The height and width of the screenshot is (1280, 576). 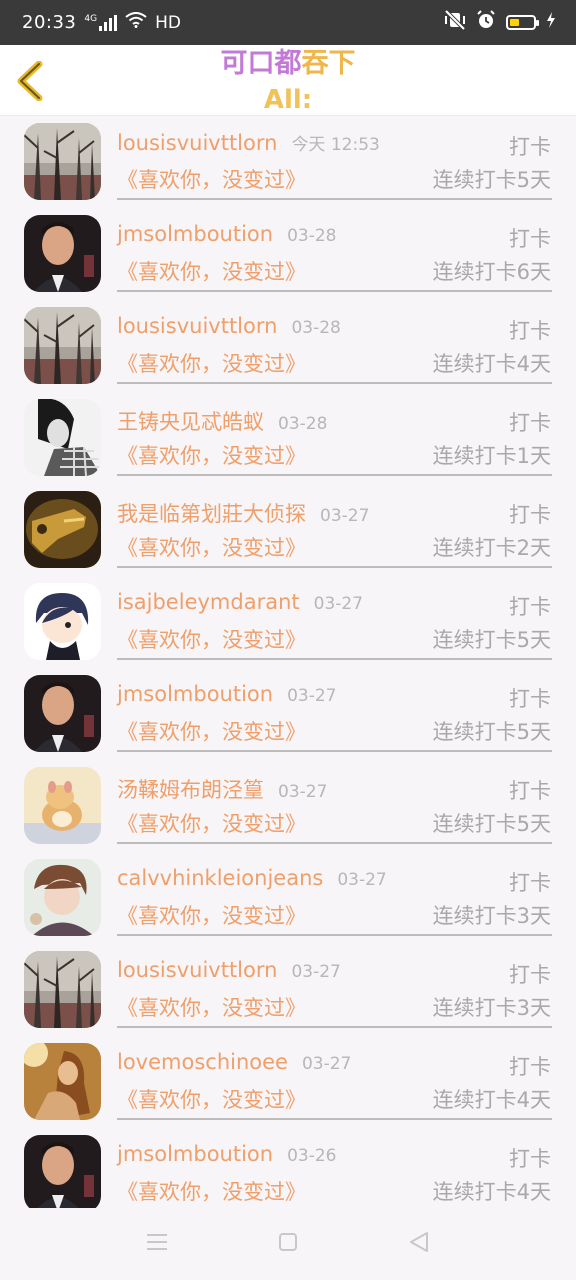 I want to click on checkin-date: 今天 12:53, so click(x=335, y=145).